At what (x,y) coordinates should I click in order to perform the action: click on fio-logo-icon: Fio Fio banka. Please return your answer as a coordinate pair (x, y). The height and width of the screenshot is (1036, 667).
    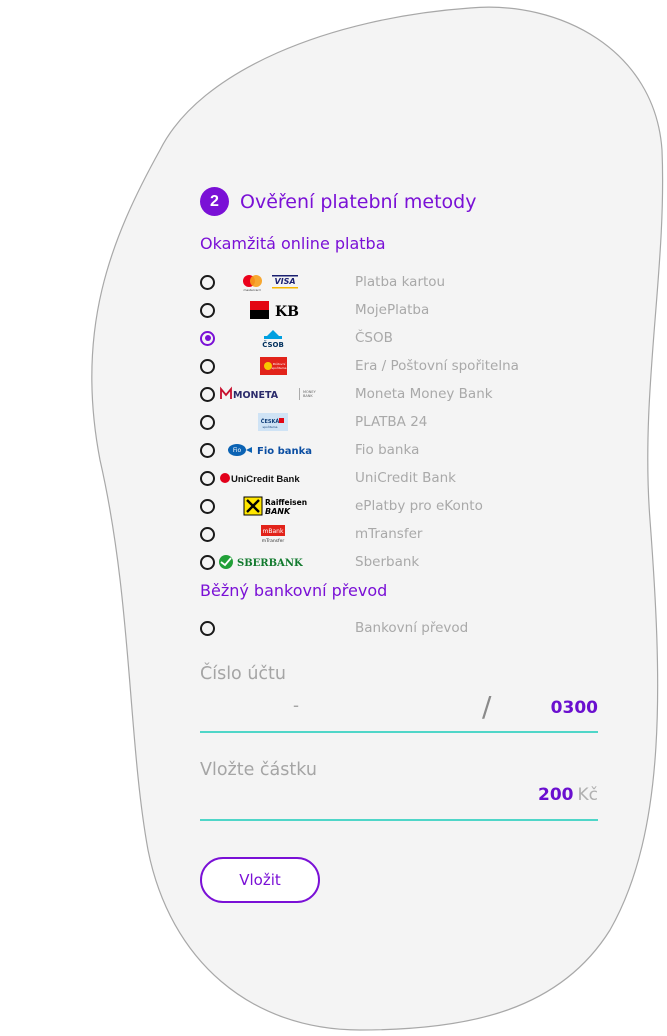
    Looking at the image, I should click on (272, 450).